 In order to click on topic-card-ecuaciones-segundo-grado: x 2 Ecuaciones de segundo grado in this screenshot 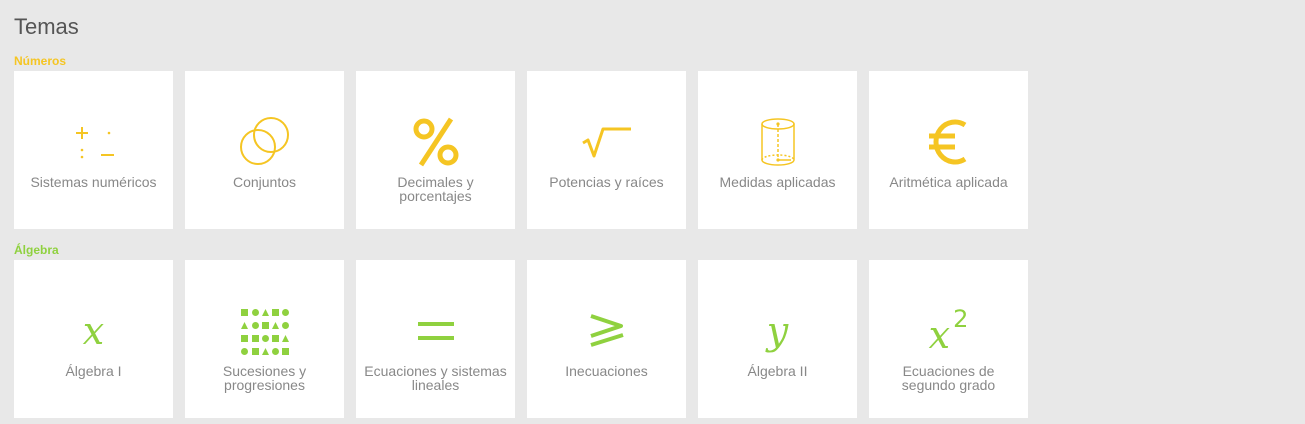, I will do `click(948, 339)`.